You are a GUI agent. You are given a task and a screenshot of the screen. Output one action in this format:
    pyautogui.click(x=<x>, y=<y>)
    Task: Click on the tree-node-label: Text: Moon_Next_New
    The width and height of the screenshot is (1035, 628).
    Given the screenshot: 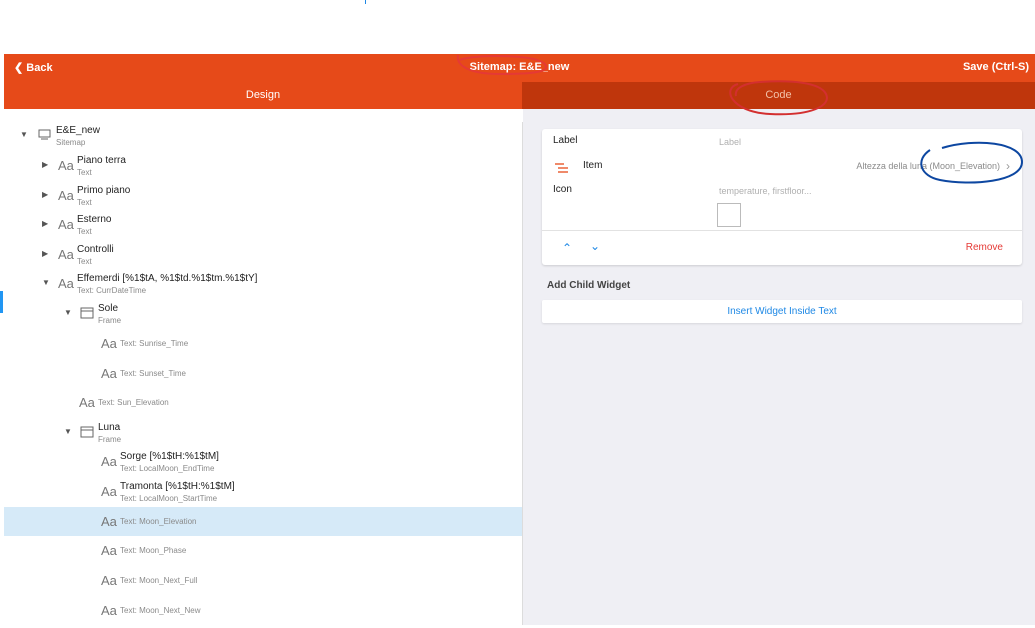 What is the action you would take?
    pyautogui.click(x=160, y=610)
    